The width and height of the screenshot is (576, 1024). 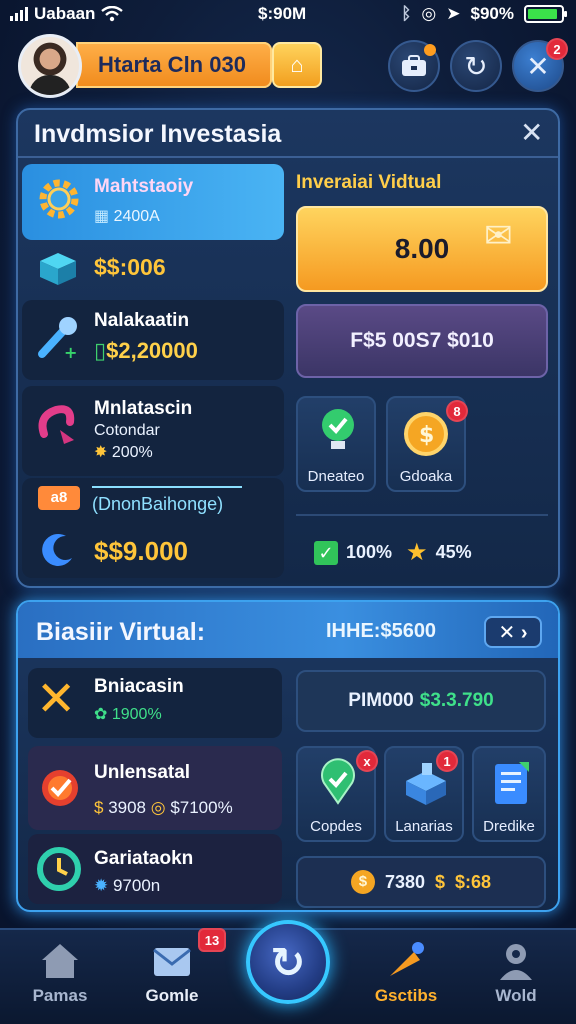 What do you see at coordinates (369, 552) in the screenshot?
I see `stat-complete: 100%` at bounding box center [369, 552].